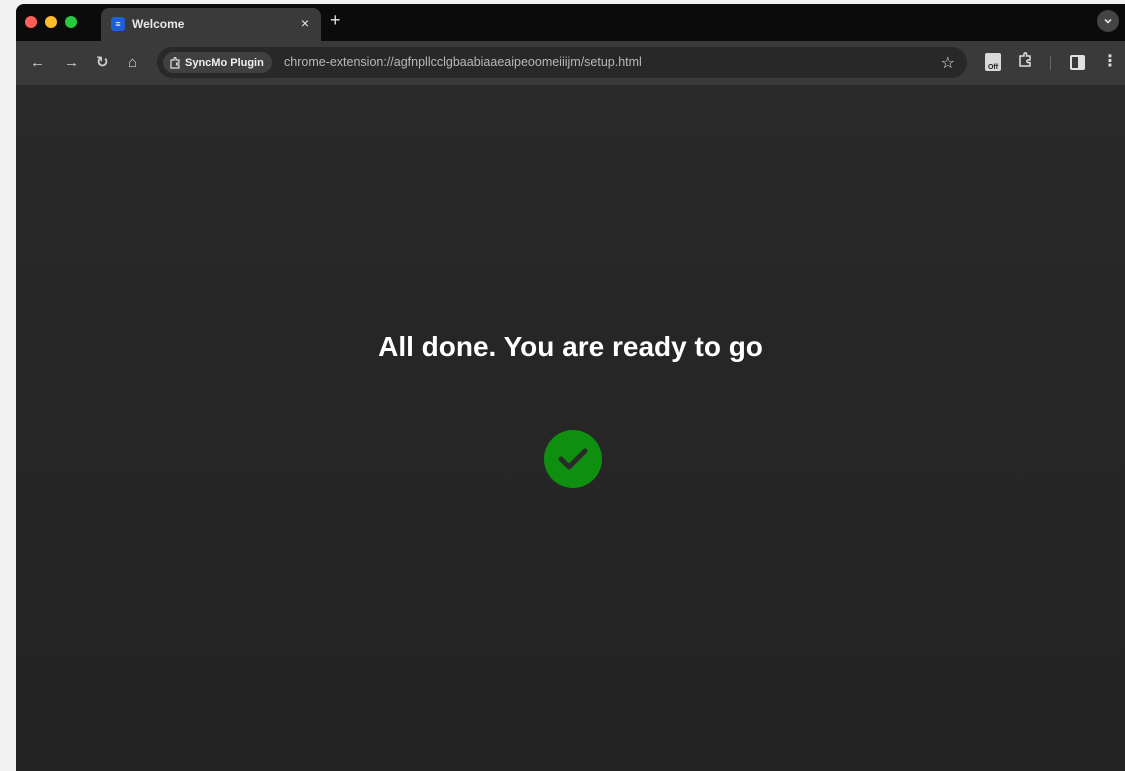  Describe the element at coordinates (1050, 63) in the screenshot. I see `toolbar-divider` at that location.